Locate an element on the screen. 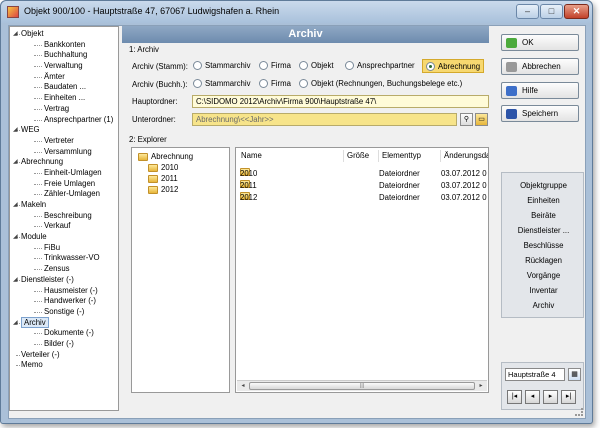 The image size is (600, 428). column-header-date: Änderungsda is located at coordinates (464, 156).